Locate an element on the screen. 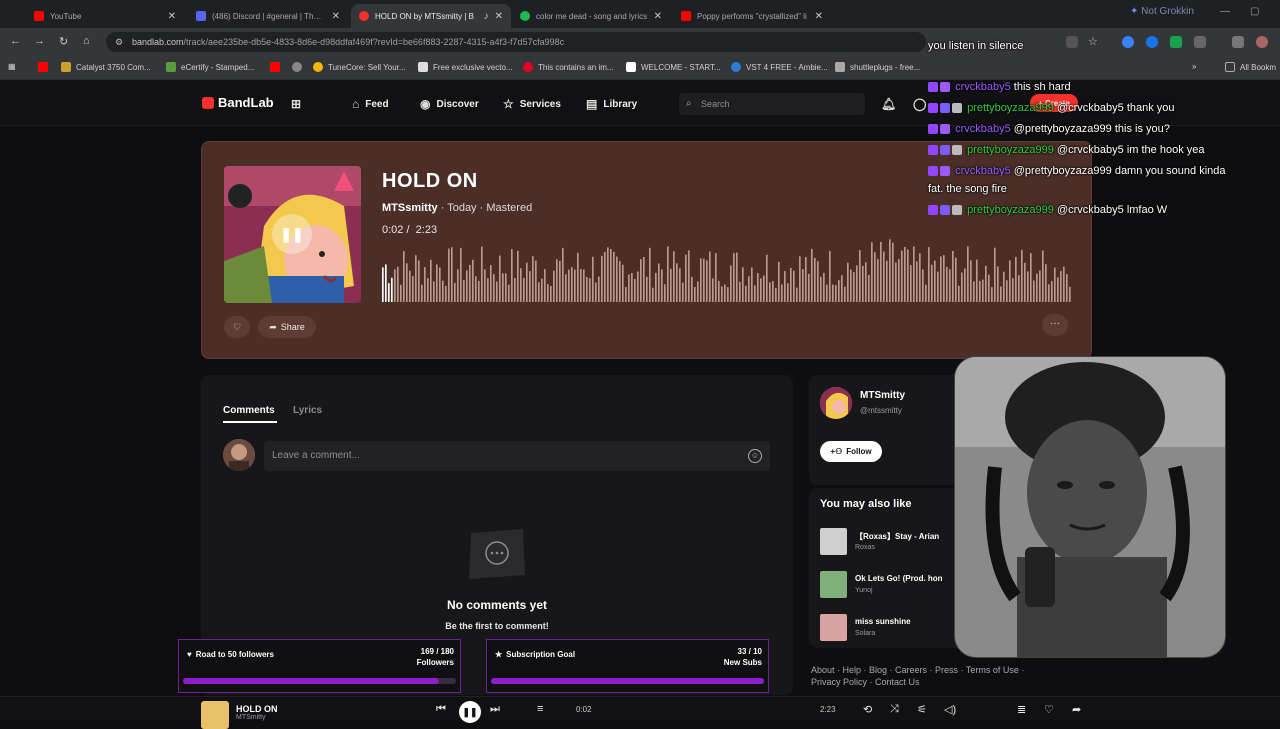 This screenshot has height=729, width=1280. pause-icon: ❚❚ is located at coordinates (292, 234).